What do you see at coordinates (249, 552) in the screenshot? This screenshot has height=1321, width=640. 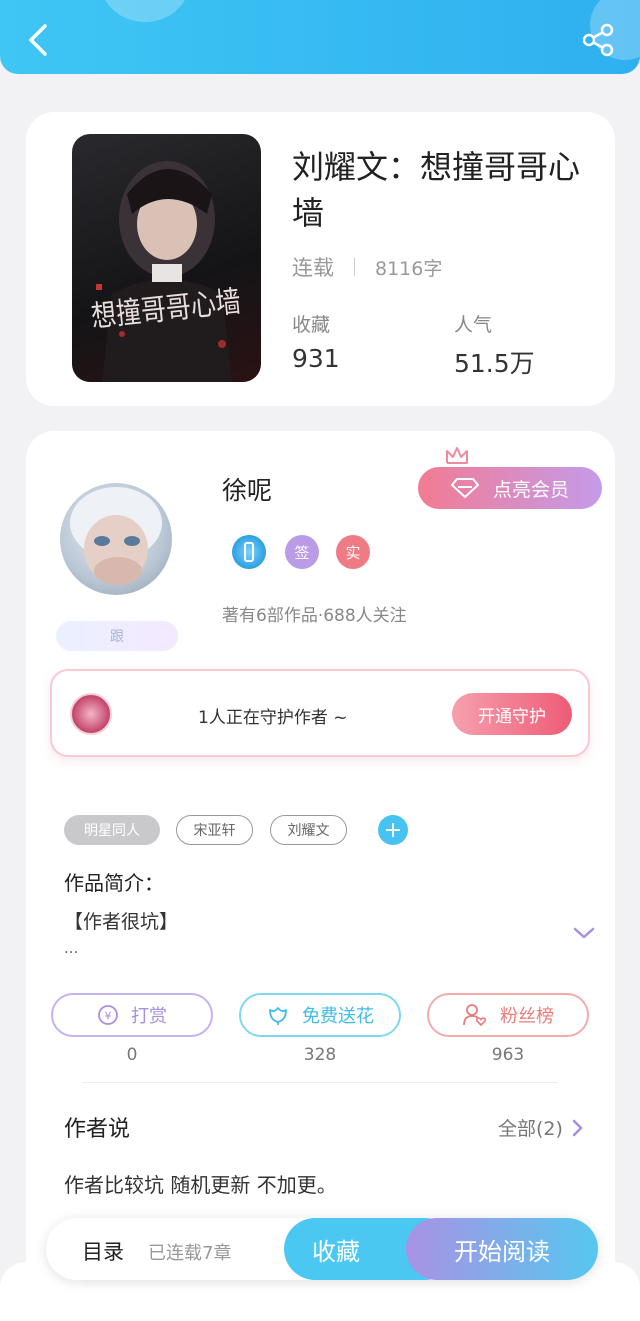 I see `level-badge-icon` at bounding box center [249, 552].